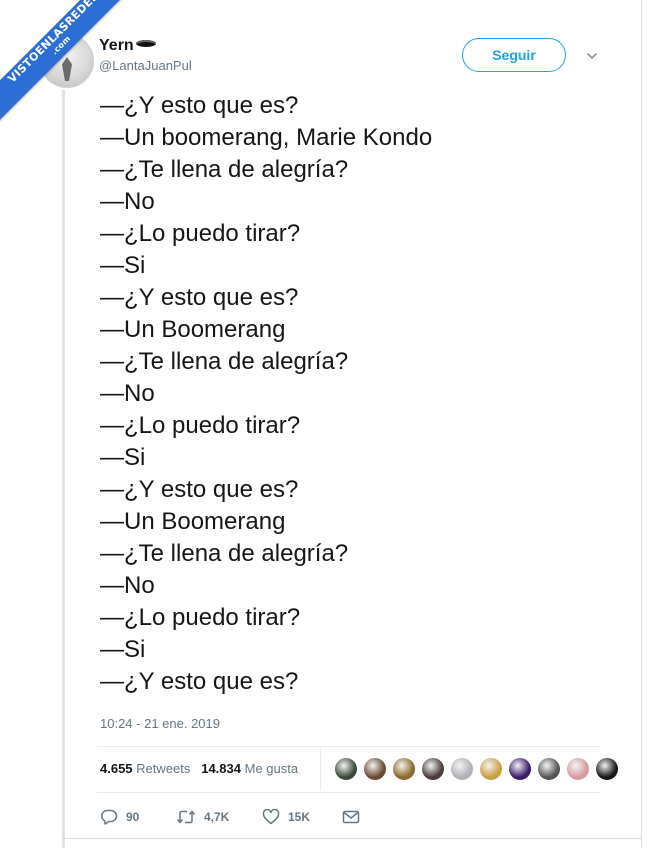 This screenshot has height=848, width=652. Describe the element at coordinates (271, 768) in the screenshot. I see `likes-label: Me gusta` at that location.